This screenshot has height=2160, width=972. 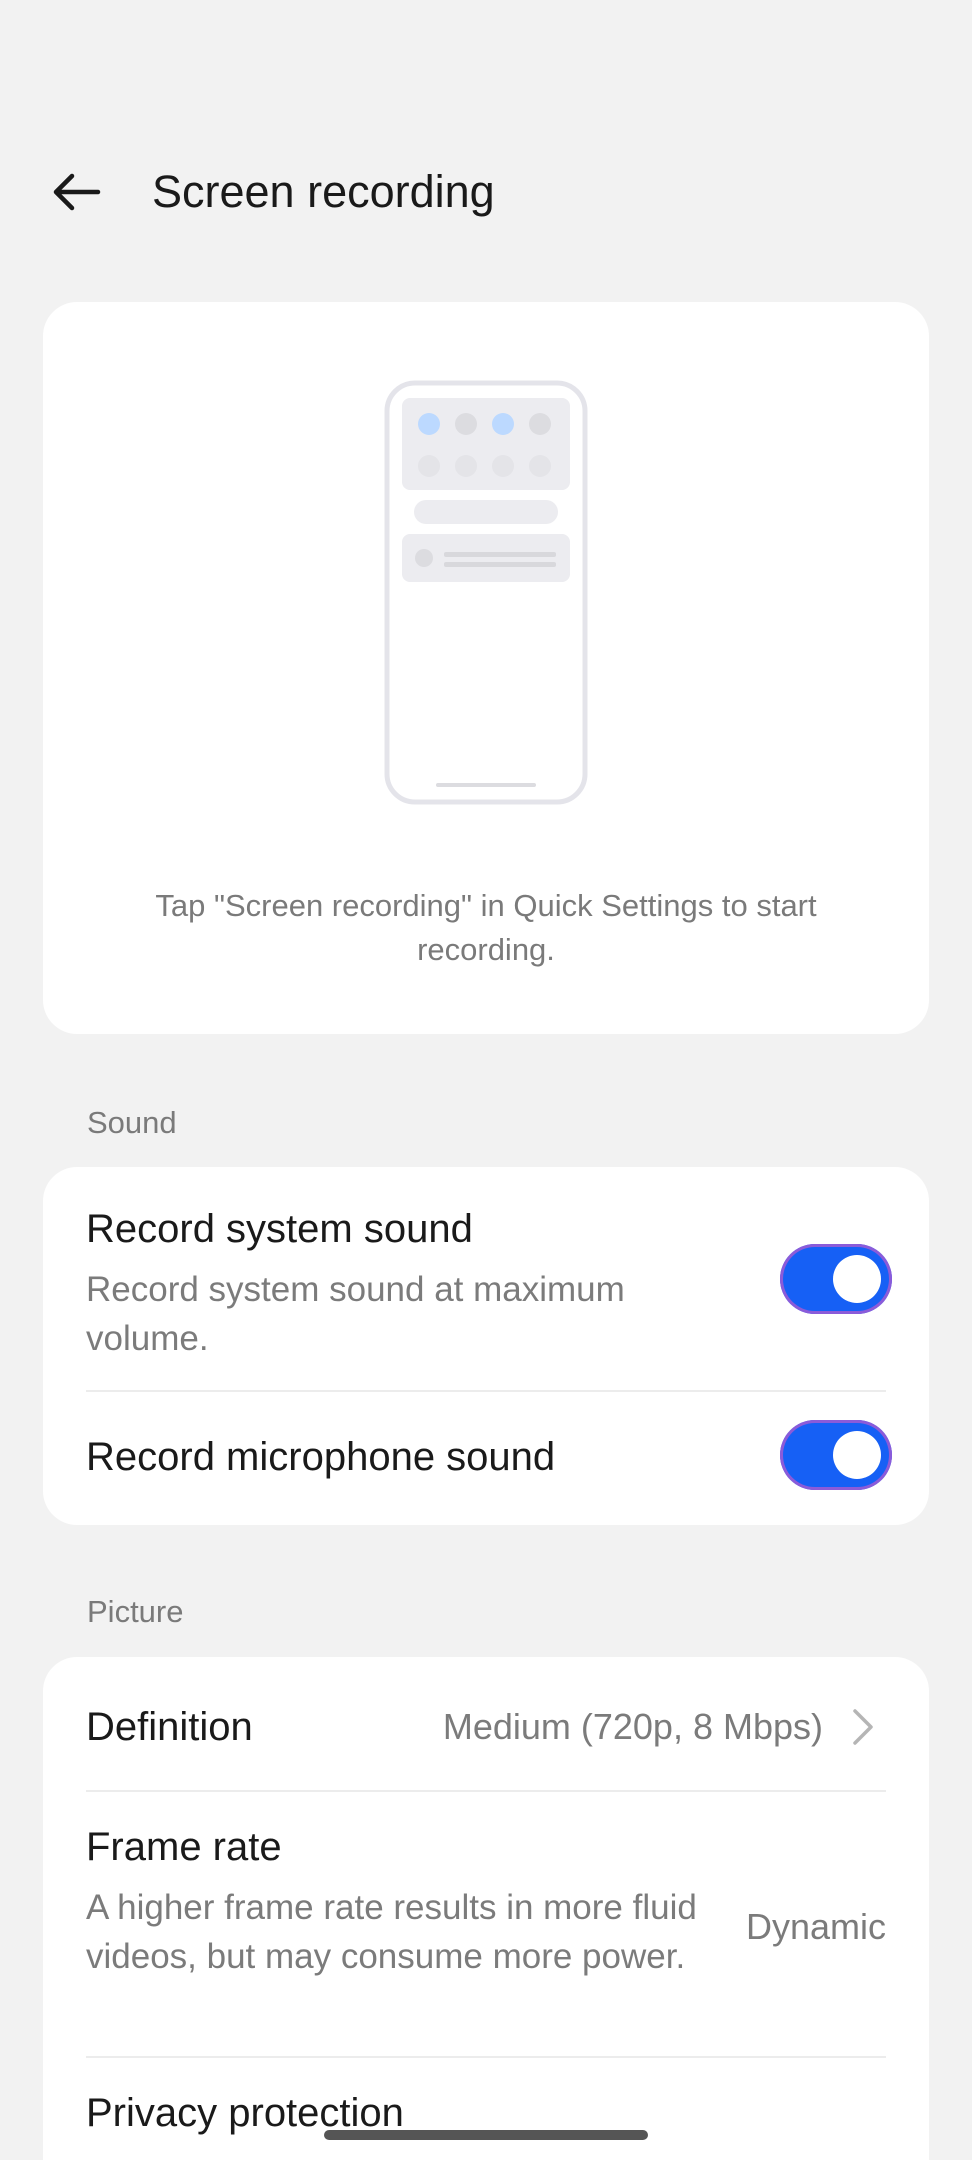 I want to click on record-microphone-sound-toggle, so click(x=836, y=1455).